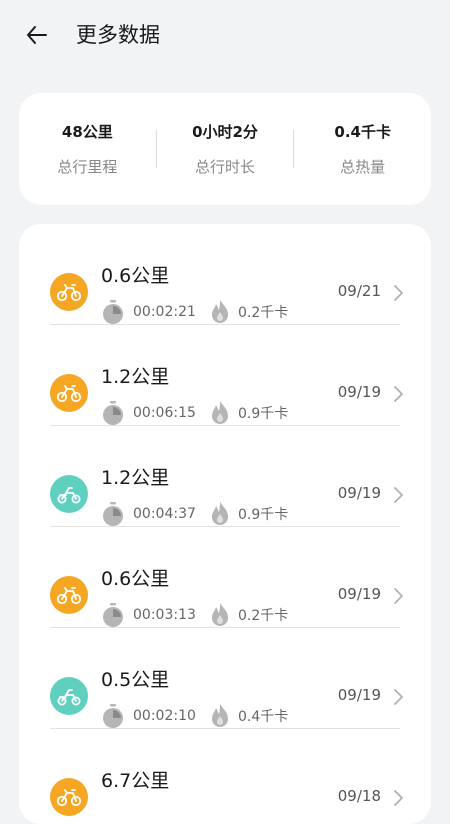 The width and height of the screenshot is (450, 824). What do you see at coordinates (225, 476) in the screenshot?
I see `ride-row: 1.2公里 00:04:37 0.9千卡 09/19` at bounding box center [225, 476].